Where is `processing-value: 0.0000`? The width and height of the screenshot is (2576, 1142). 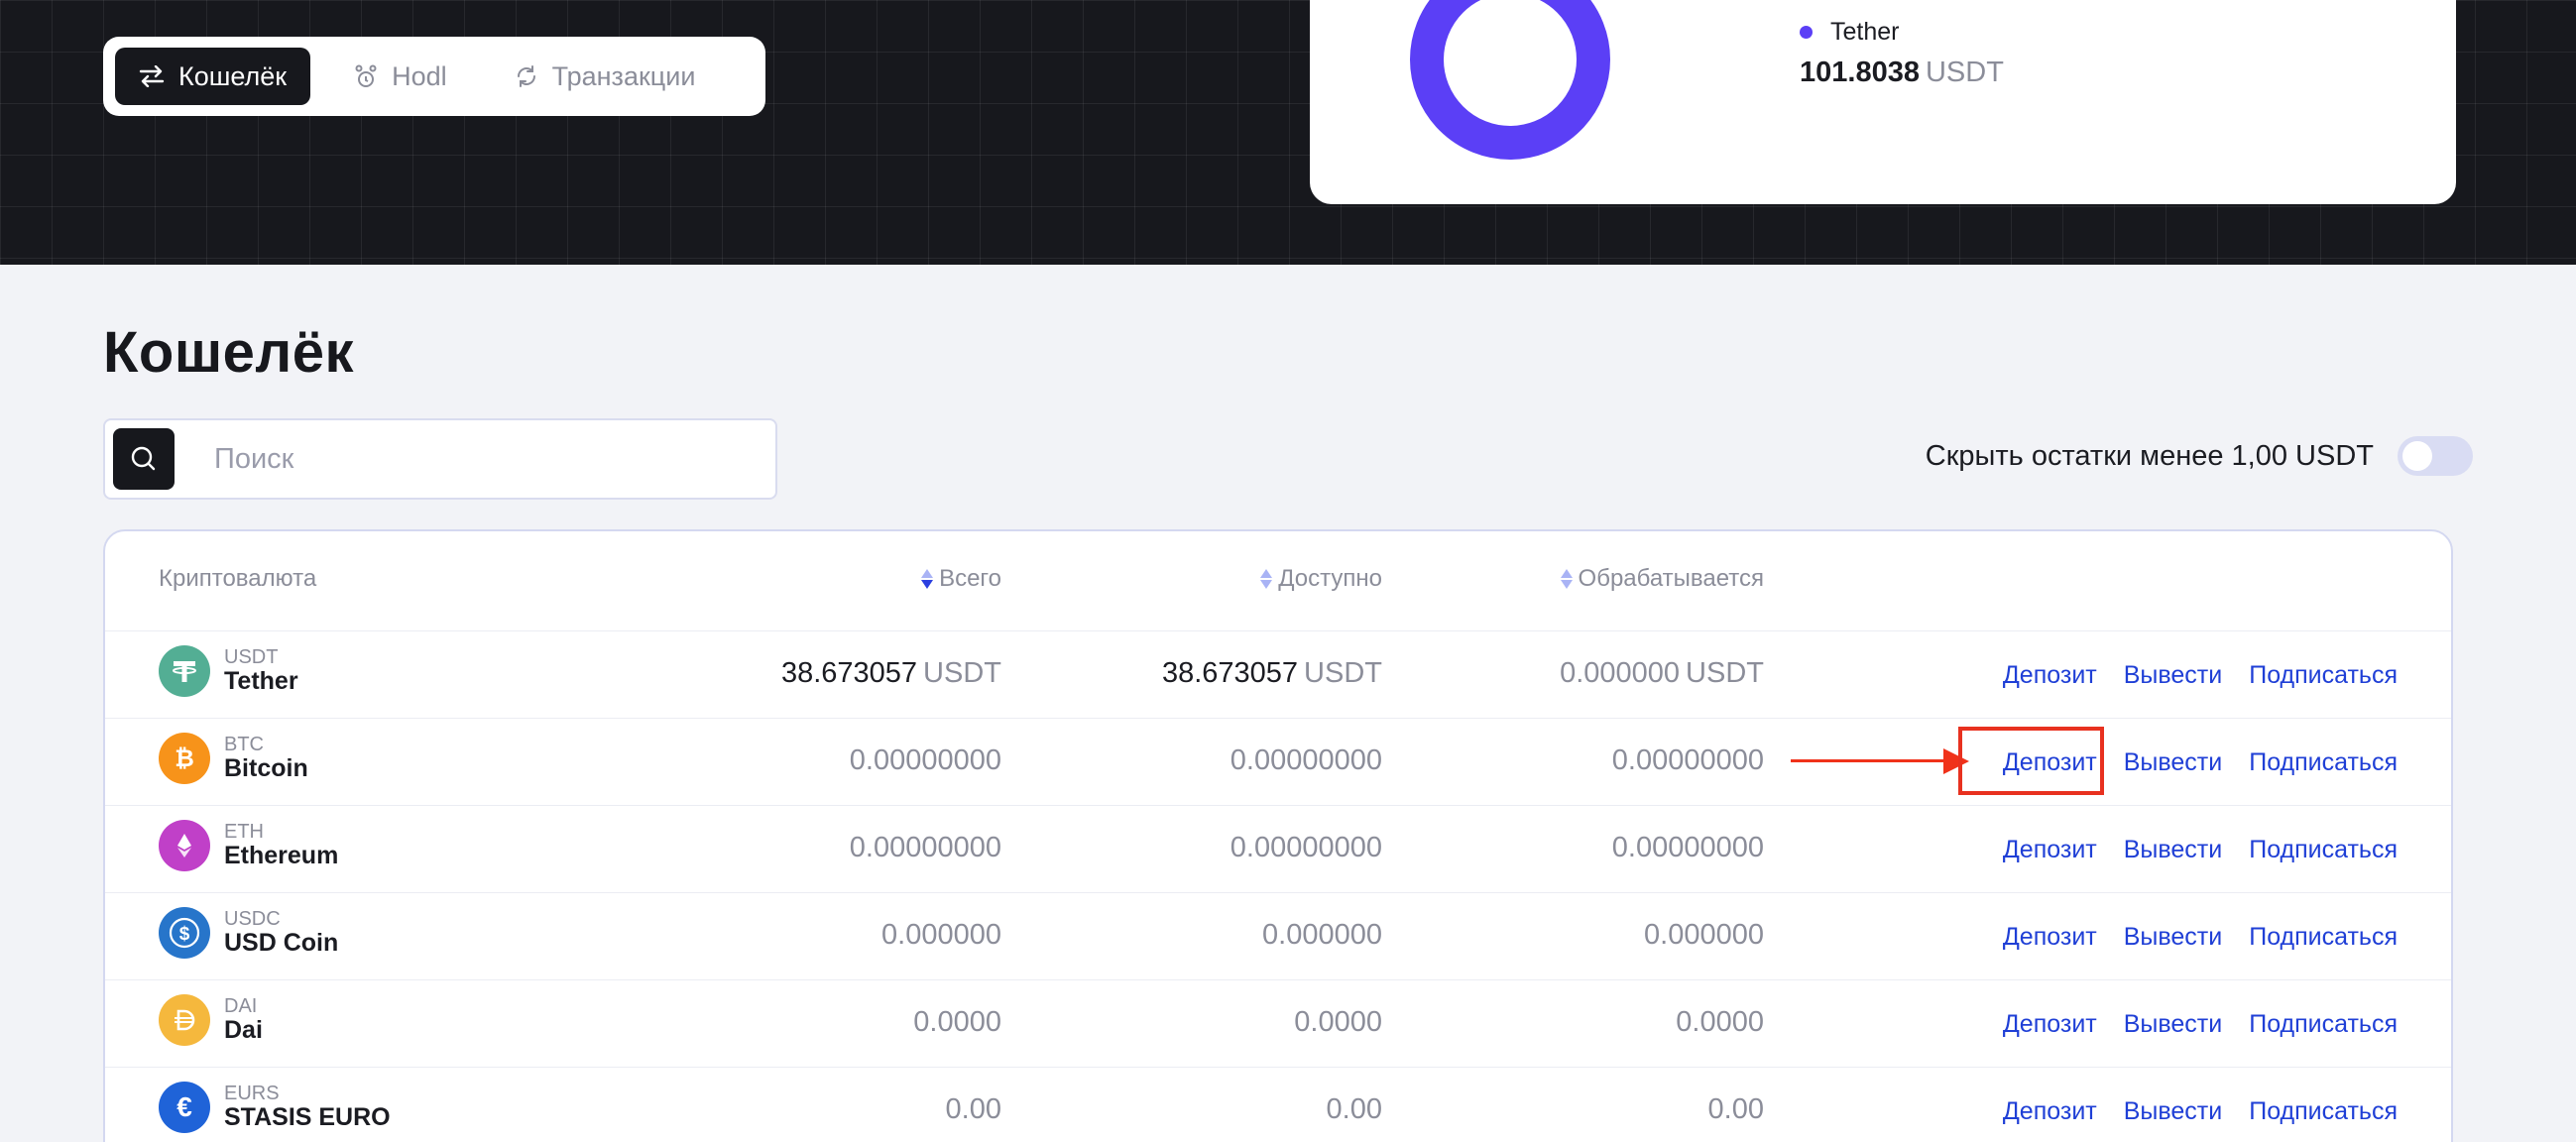
processing-value: 0.0000 is located at coordinates (1720, 1022).